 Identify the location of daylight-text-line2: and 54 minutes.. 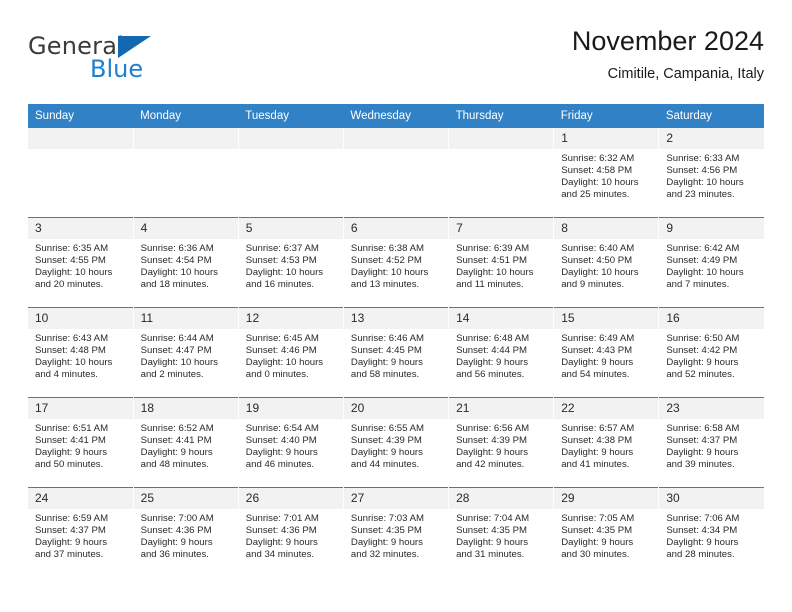
(595, 374).